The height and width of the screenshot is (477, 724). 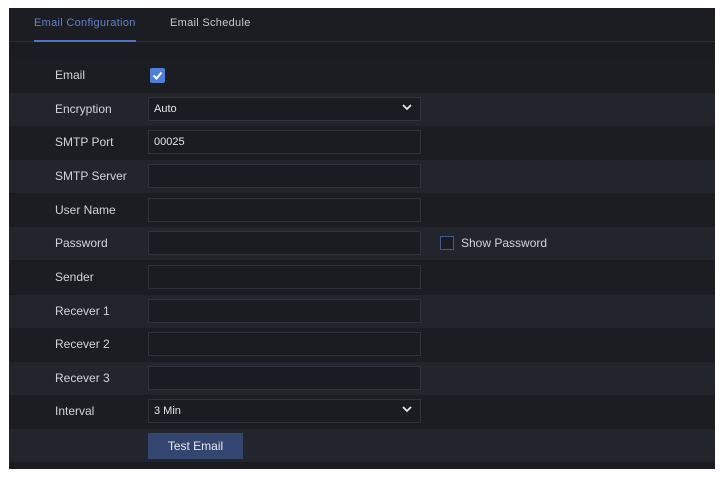 I want to click on sender-label: Sender, so click(x=74, y=277).